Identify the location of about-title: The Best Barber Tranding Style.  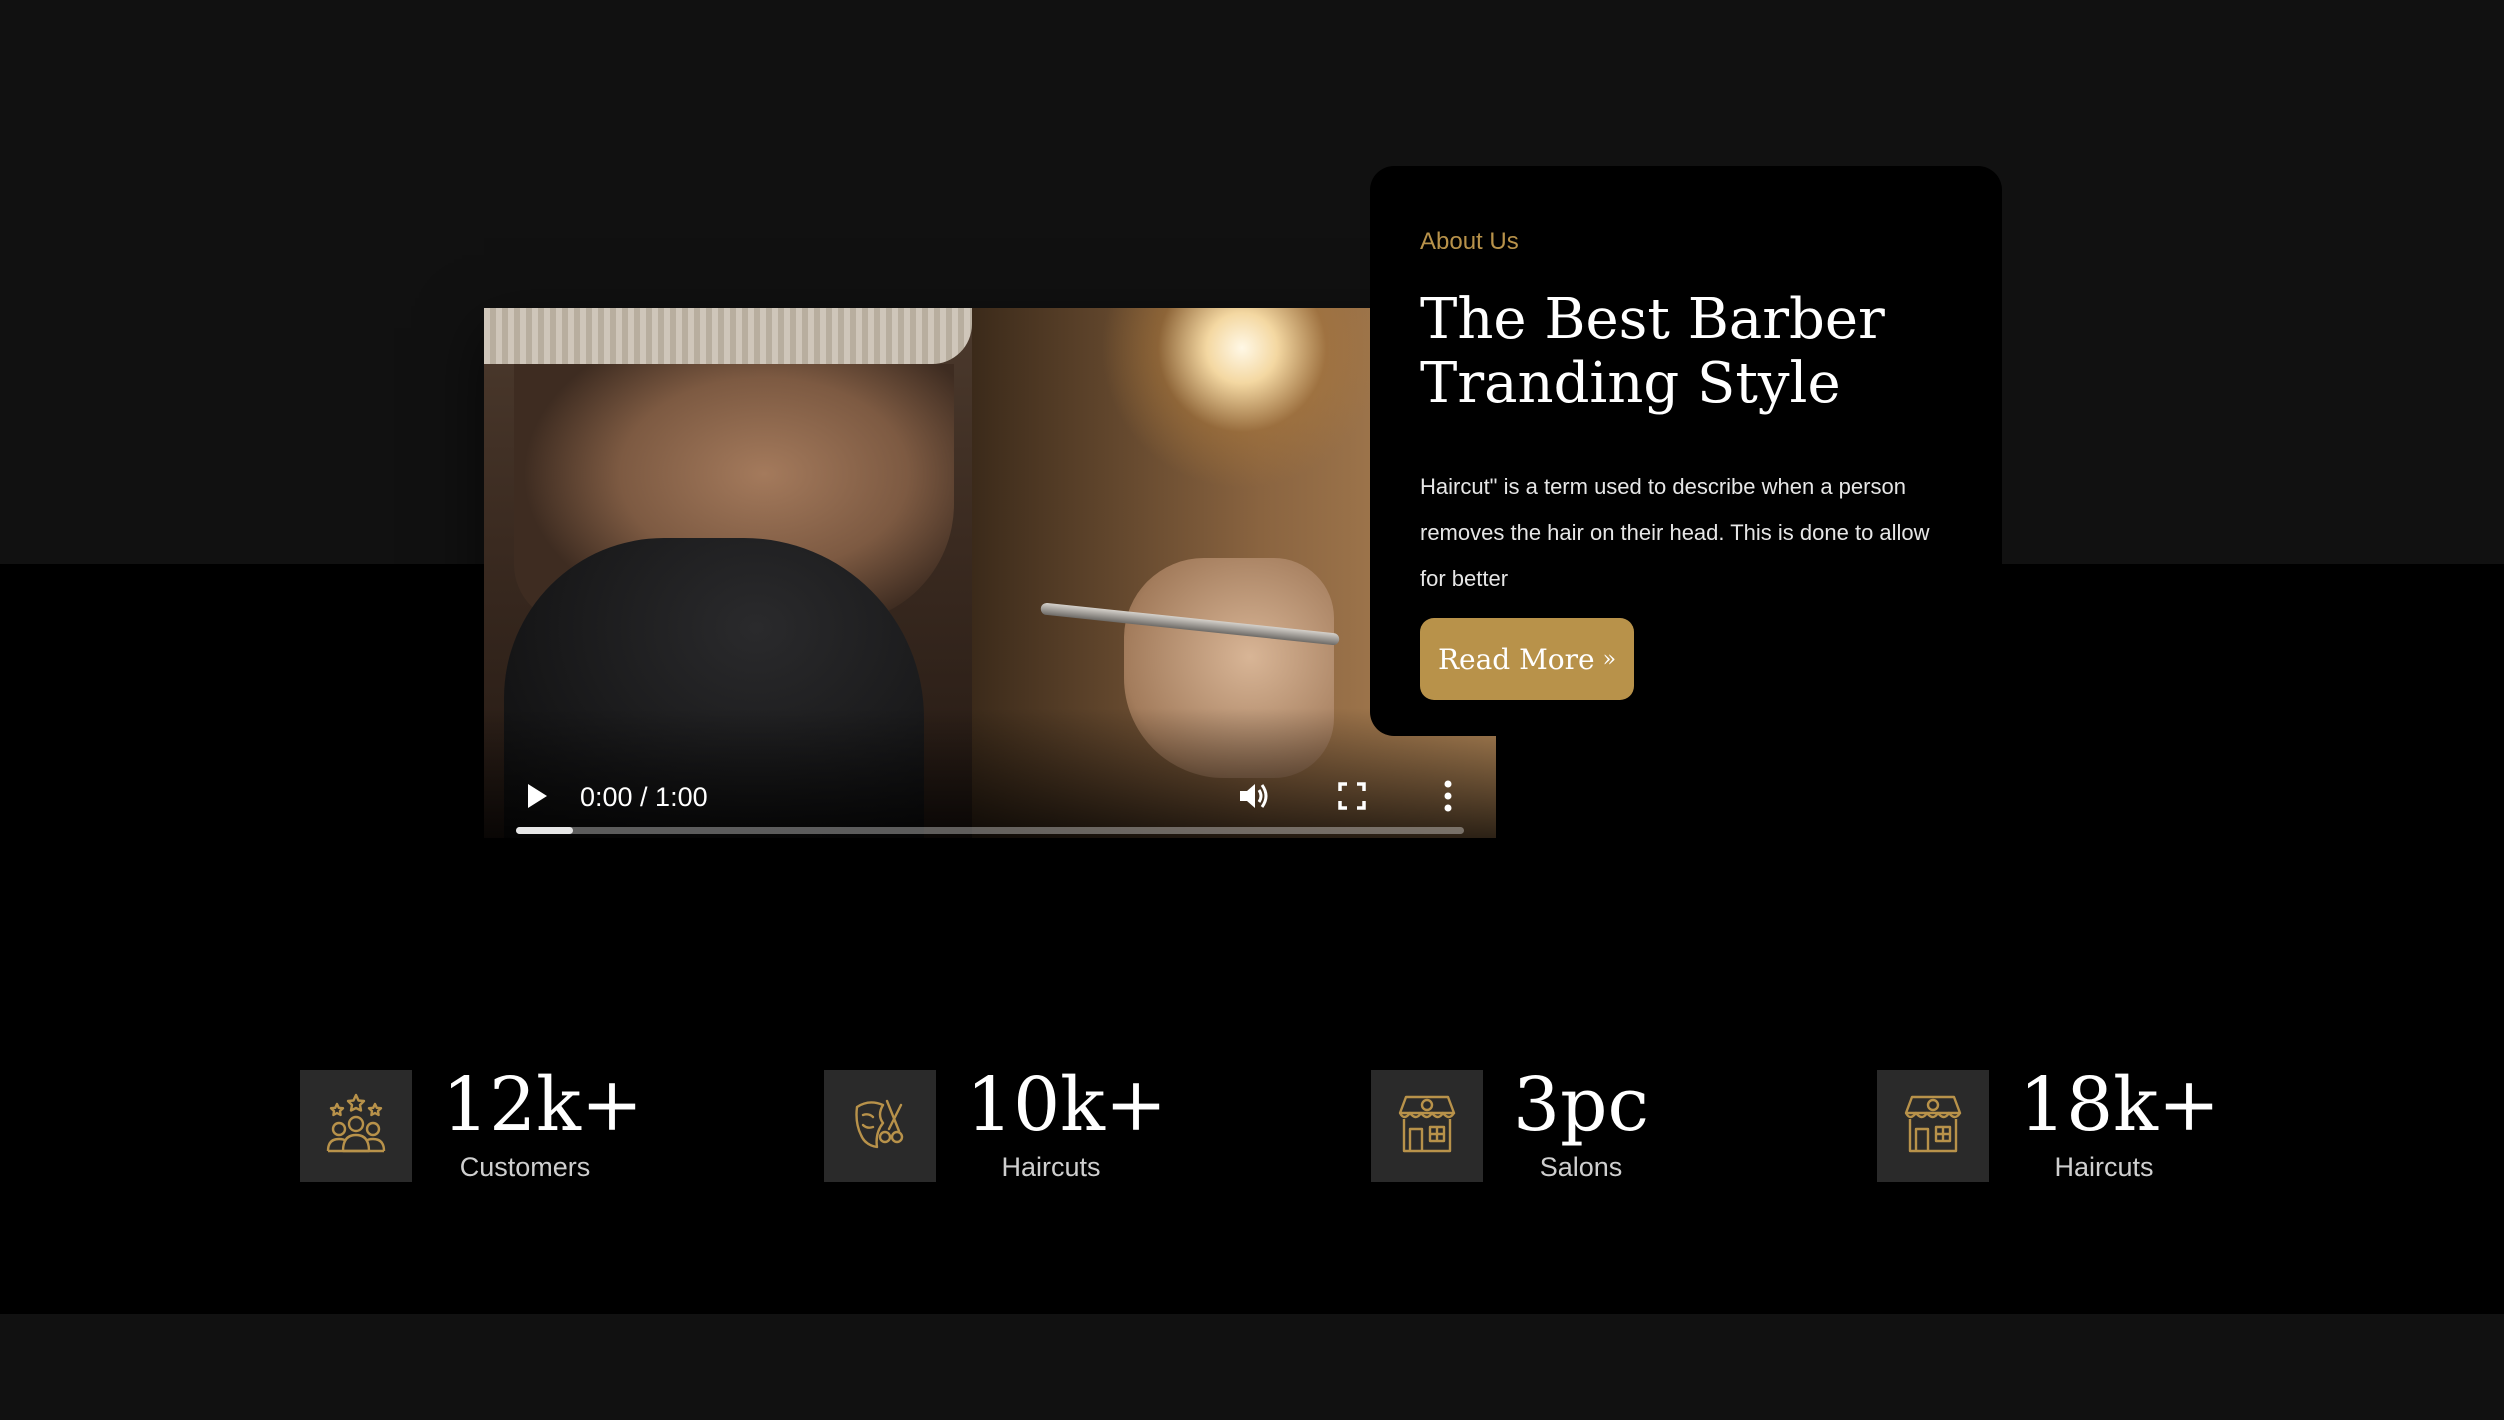
(1700, 352).